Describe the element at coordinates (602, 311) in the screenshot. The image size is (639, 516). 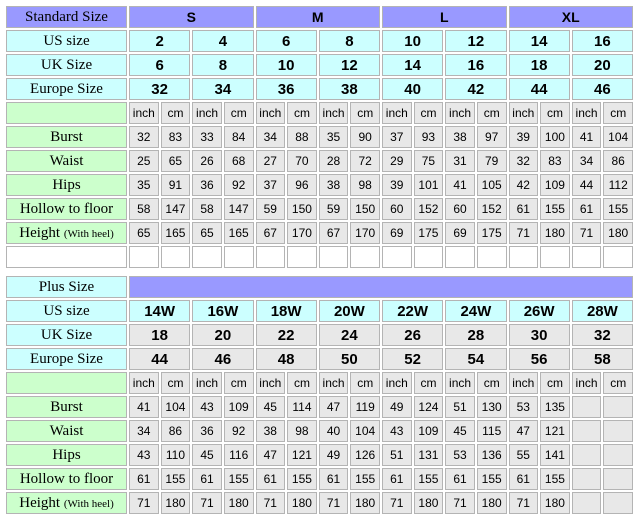
I see `us-size-value: 28W` at that location.